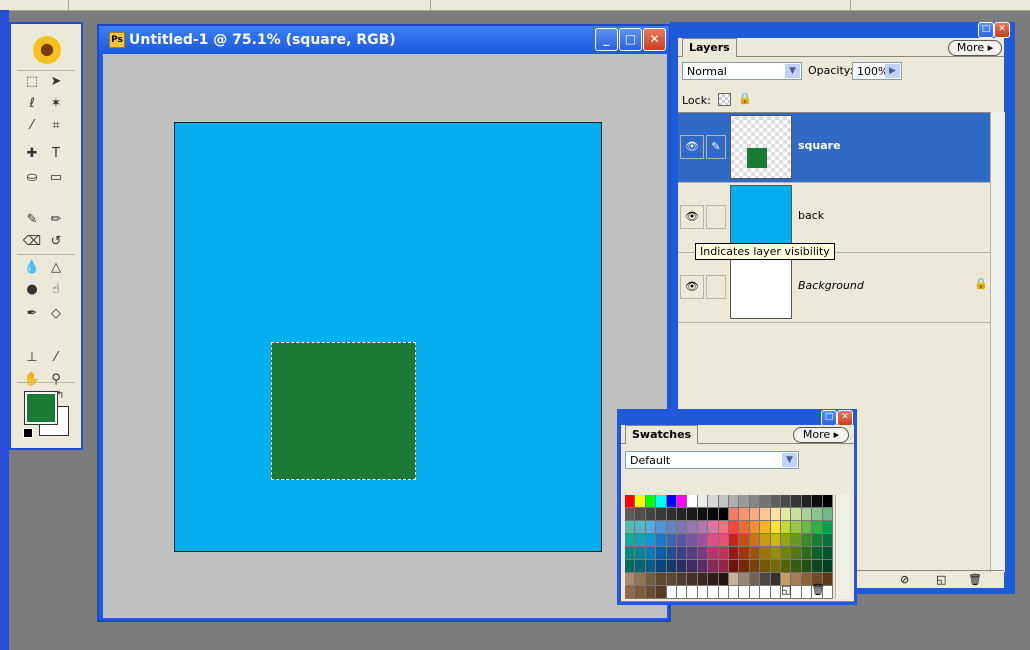 The height and width of the screenshot is (650, 1030). I want to click on layer-row-background: 👁 Background 🔒, so click(834, 288).